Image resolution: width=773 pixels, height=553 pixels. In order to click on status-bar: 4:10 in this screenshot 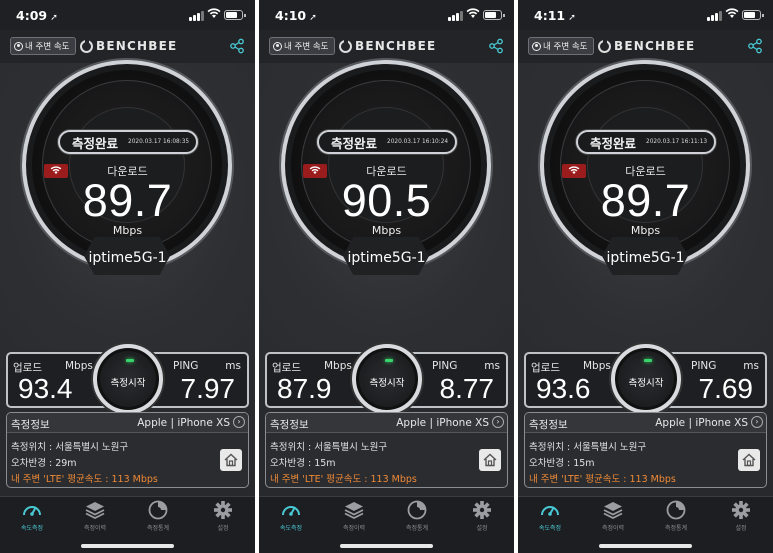, I will do `click(386, 15)`.